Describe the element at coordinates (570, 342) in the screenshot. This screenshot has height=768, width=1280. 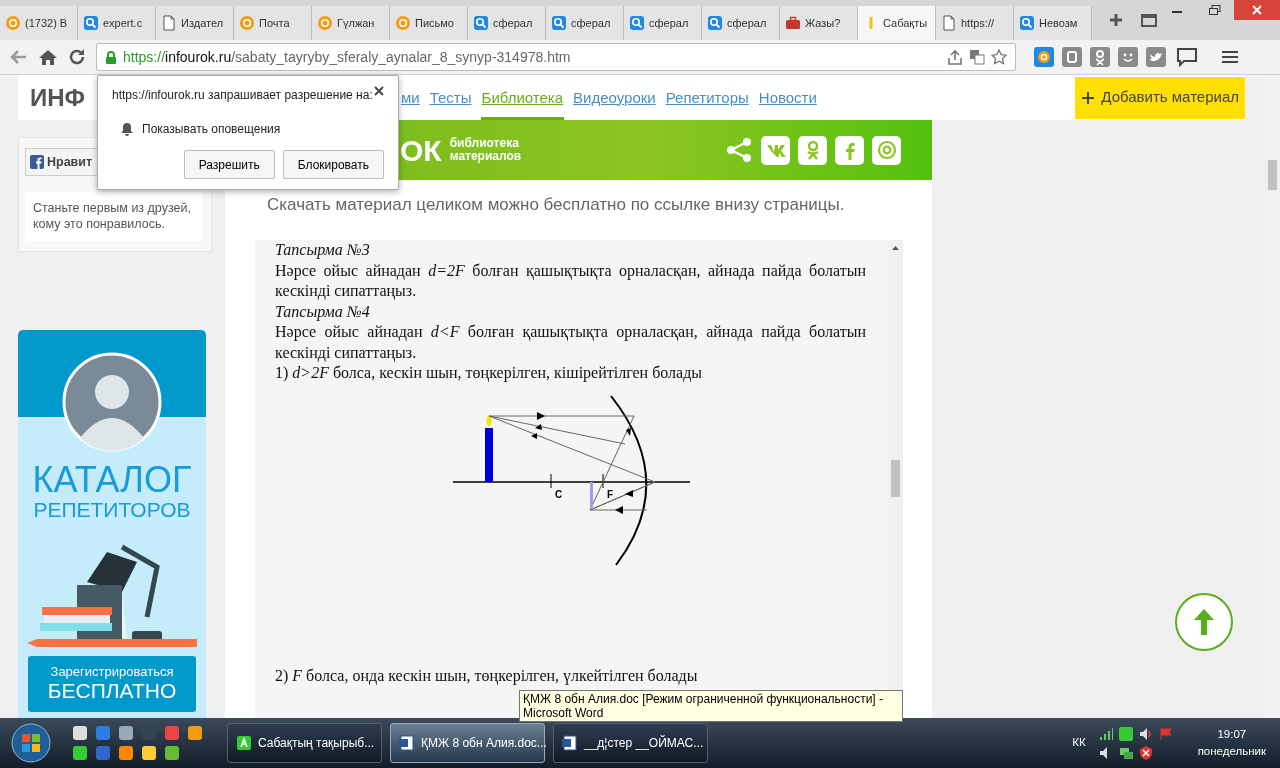
I see `document-paragraph: Нәрсе ойыс айнадан d<F болған қашықтықта орналасқан, айнада пайда болатын кескінді сипаттаңыз.` at that location.